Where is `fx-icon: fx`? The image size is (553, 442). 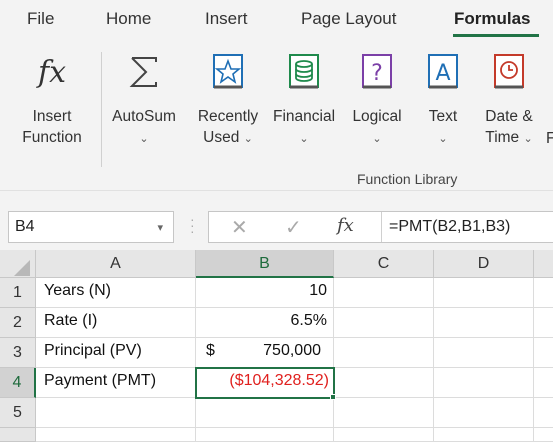 fx-icon: fx is located at coordinates (51, 72).